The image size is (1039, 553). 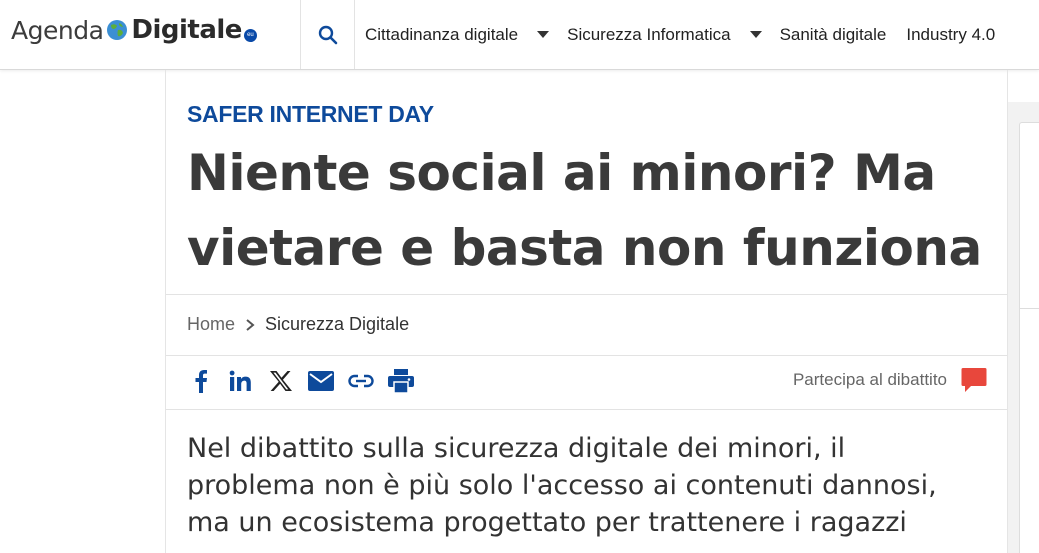 What do you see at coordinates (974, 380) in the screenshot?
I see `comment-icon` at bounding box center [974, 380].